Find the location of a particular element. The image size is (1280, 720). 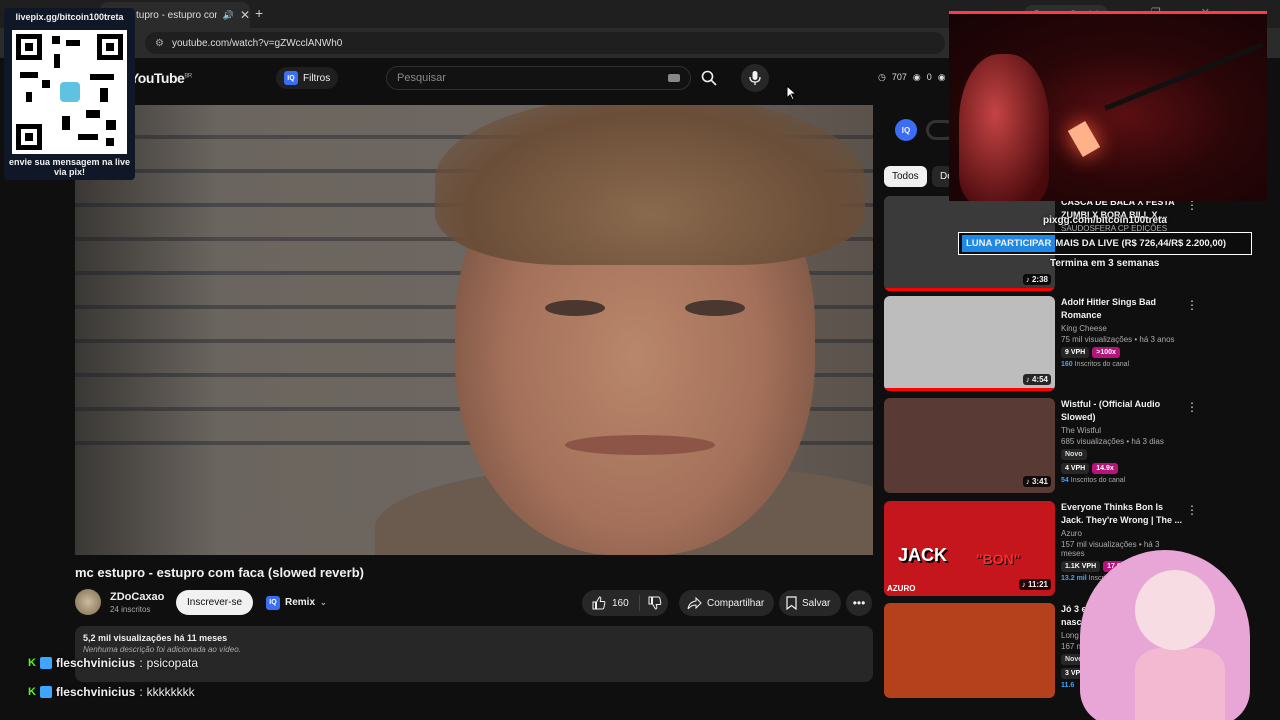

search-icon is located at coordinates (709, 78).